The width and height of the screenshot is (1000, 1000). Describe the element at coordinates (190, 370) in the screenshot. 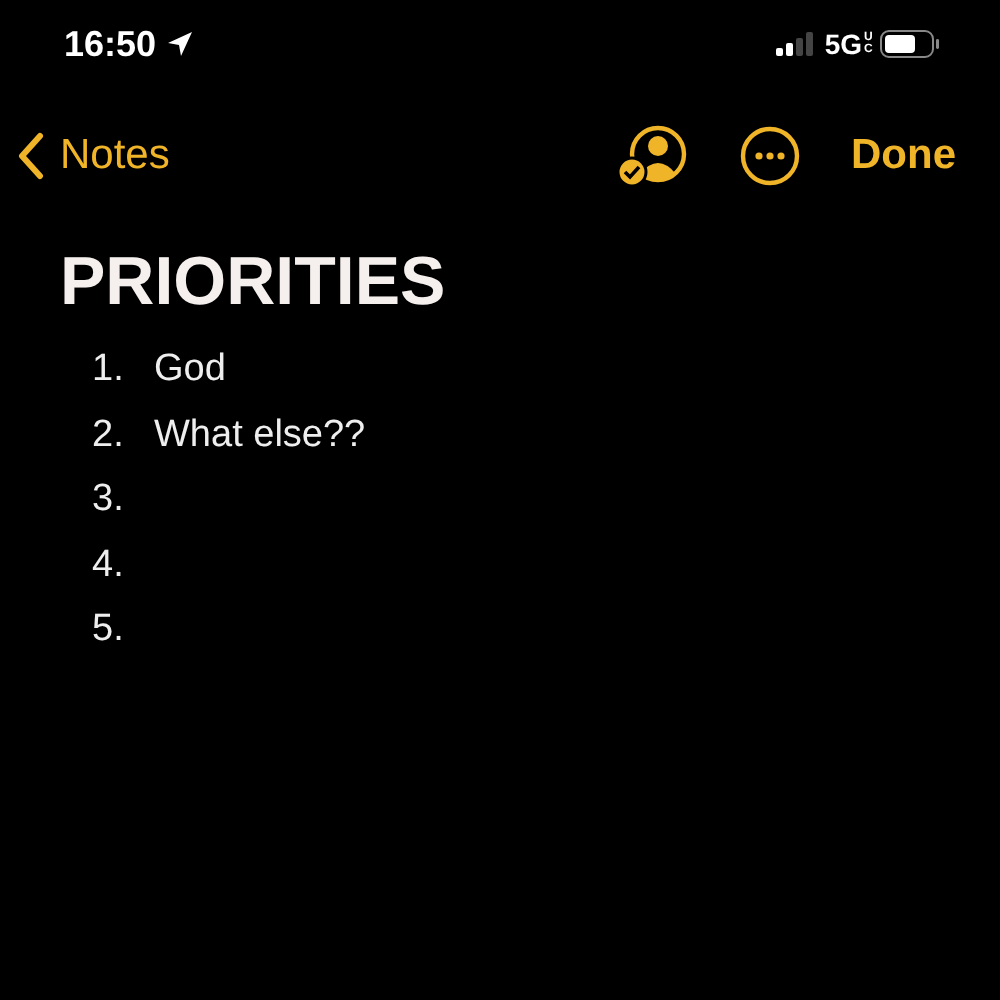

I see `list-item-text: God` at that location.